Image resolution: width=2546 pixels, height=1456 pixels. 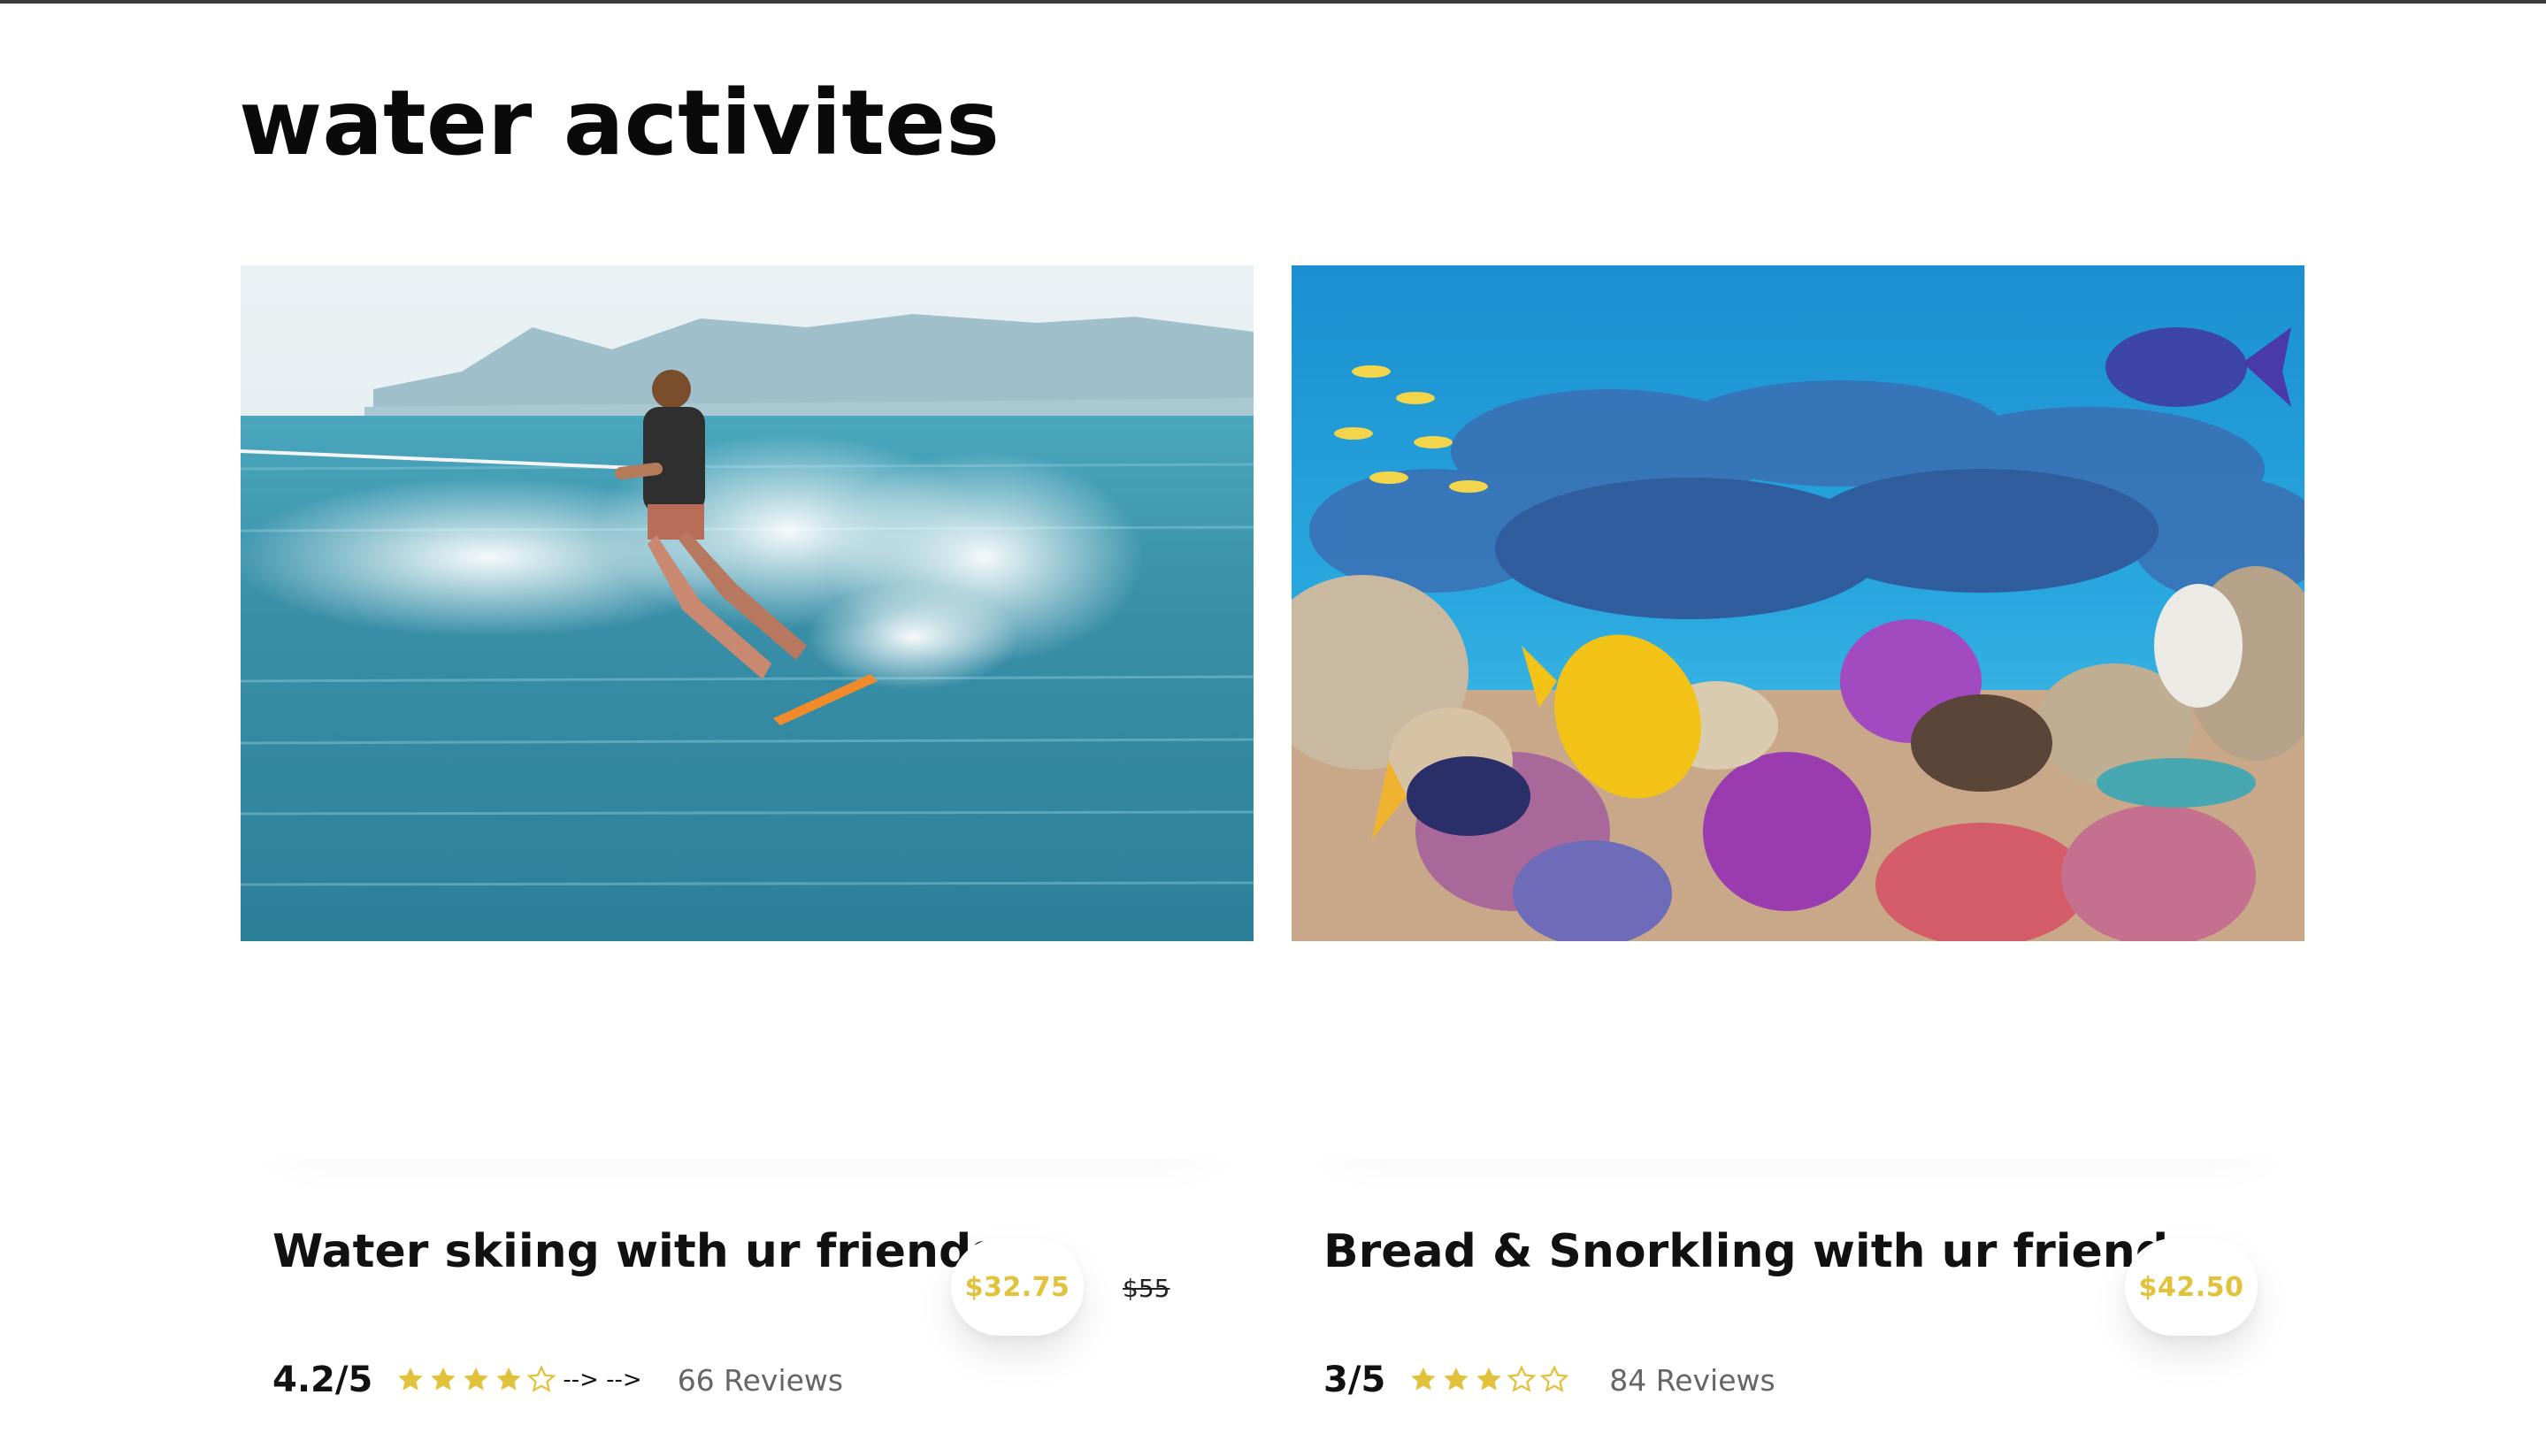 I want to click on original-price: $55, so click(x=1146, y=1288).